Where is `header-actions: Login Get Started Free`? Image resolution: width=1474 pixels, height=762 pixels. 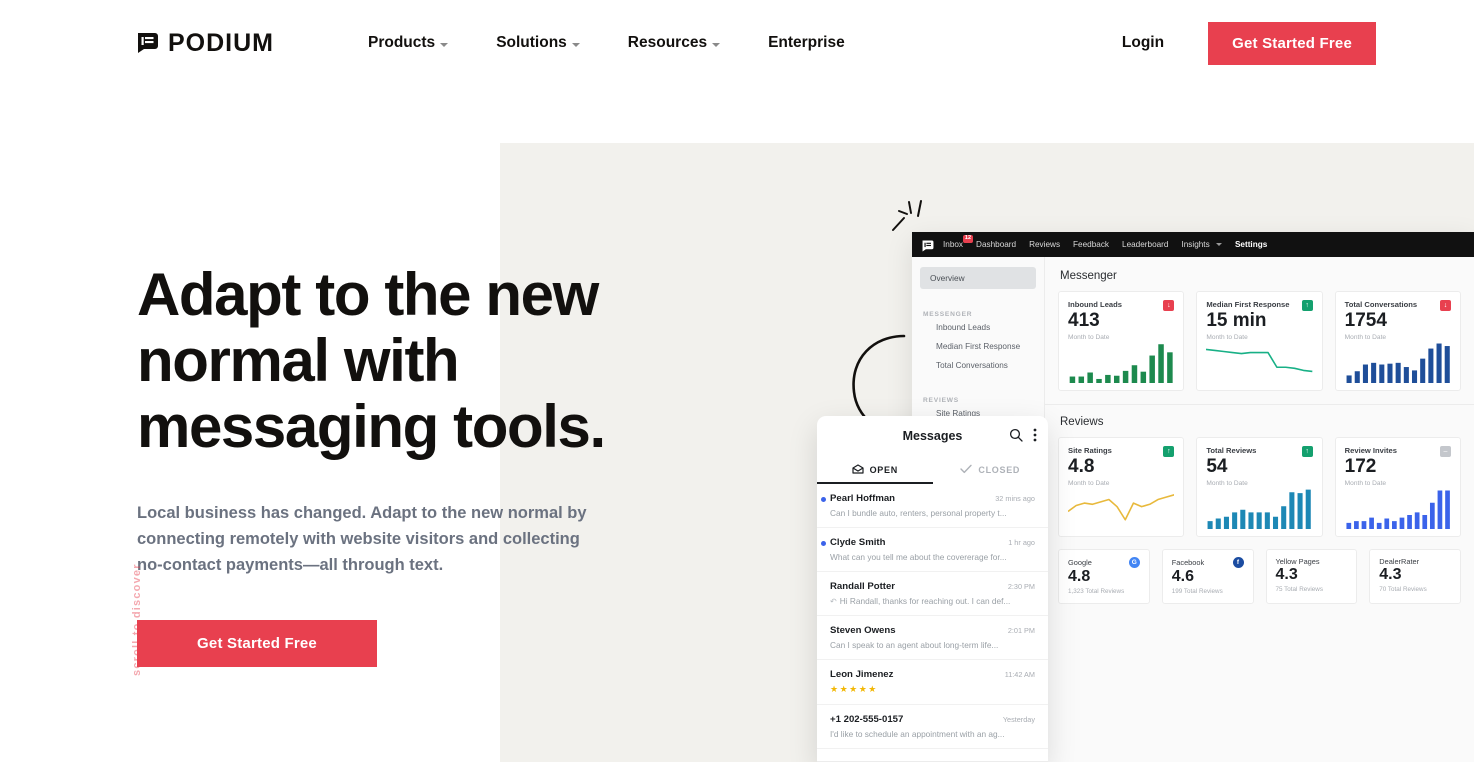
header-actions: Login Get Started Free is located at coordinates (1249, 43).